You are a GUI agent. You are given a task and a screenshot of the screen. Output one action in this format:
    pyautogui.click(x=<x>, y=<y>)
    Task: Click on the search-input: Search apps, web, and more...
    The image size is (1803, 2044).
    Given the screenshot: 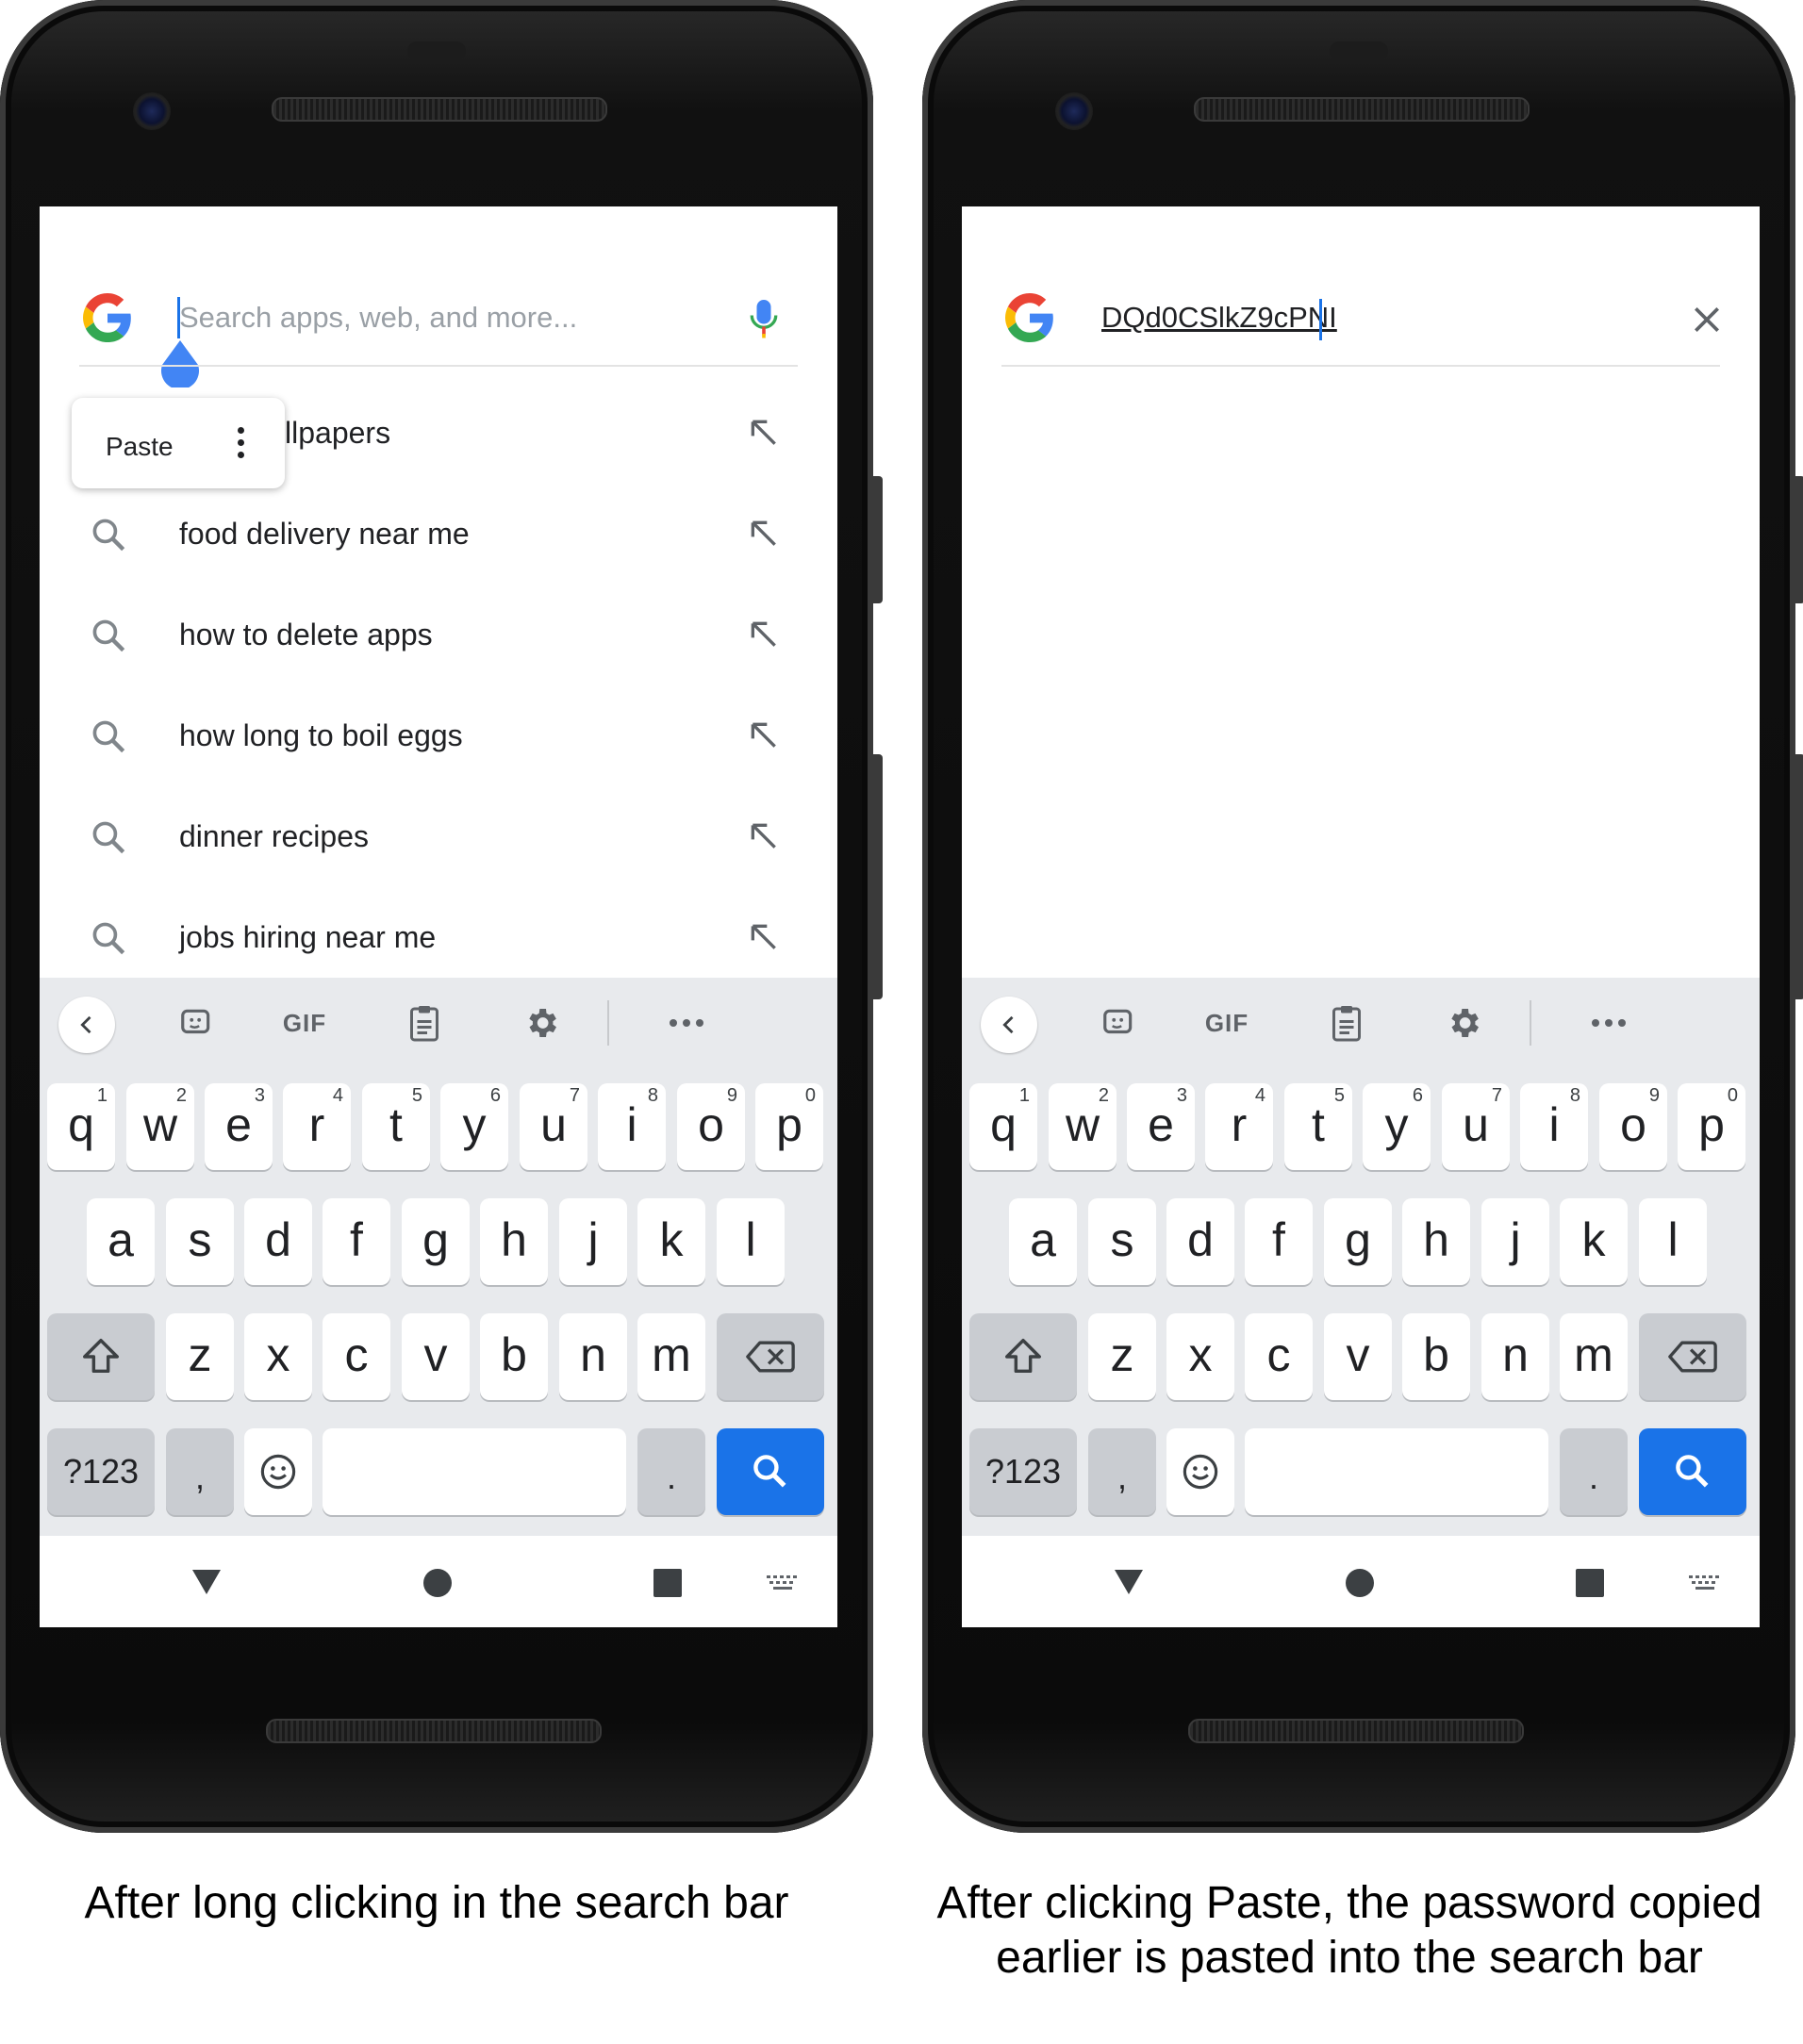 What is the action you would take?
    pyautogui.click(x=378, y=318)
    